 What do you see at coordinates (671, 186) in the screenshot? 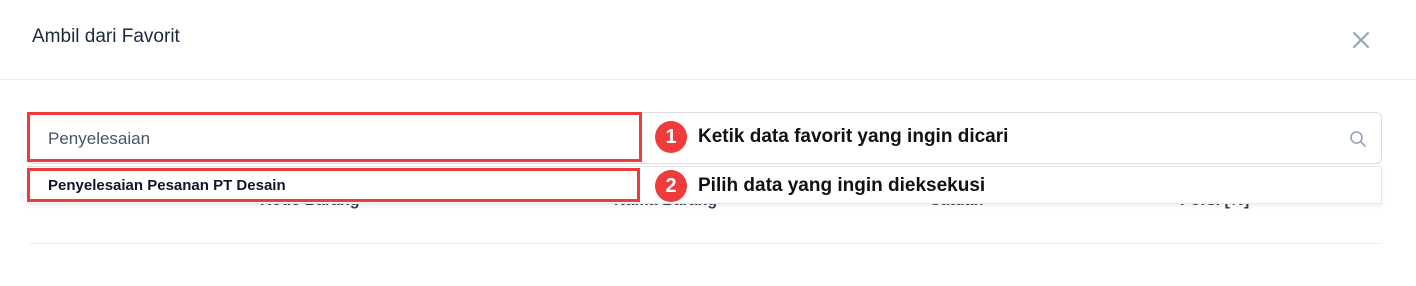
I see `annotation-badge-2: 2` at bounding box center [671, 186].